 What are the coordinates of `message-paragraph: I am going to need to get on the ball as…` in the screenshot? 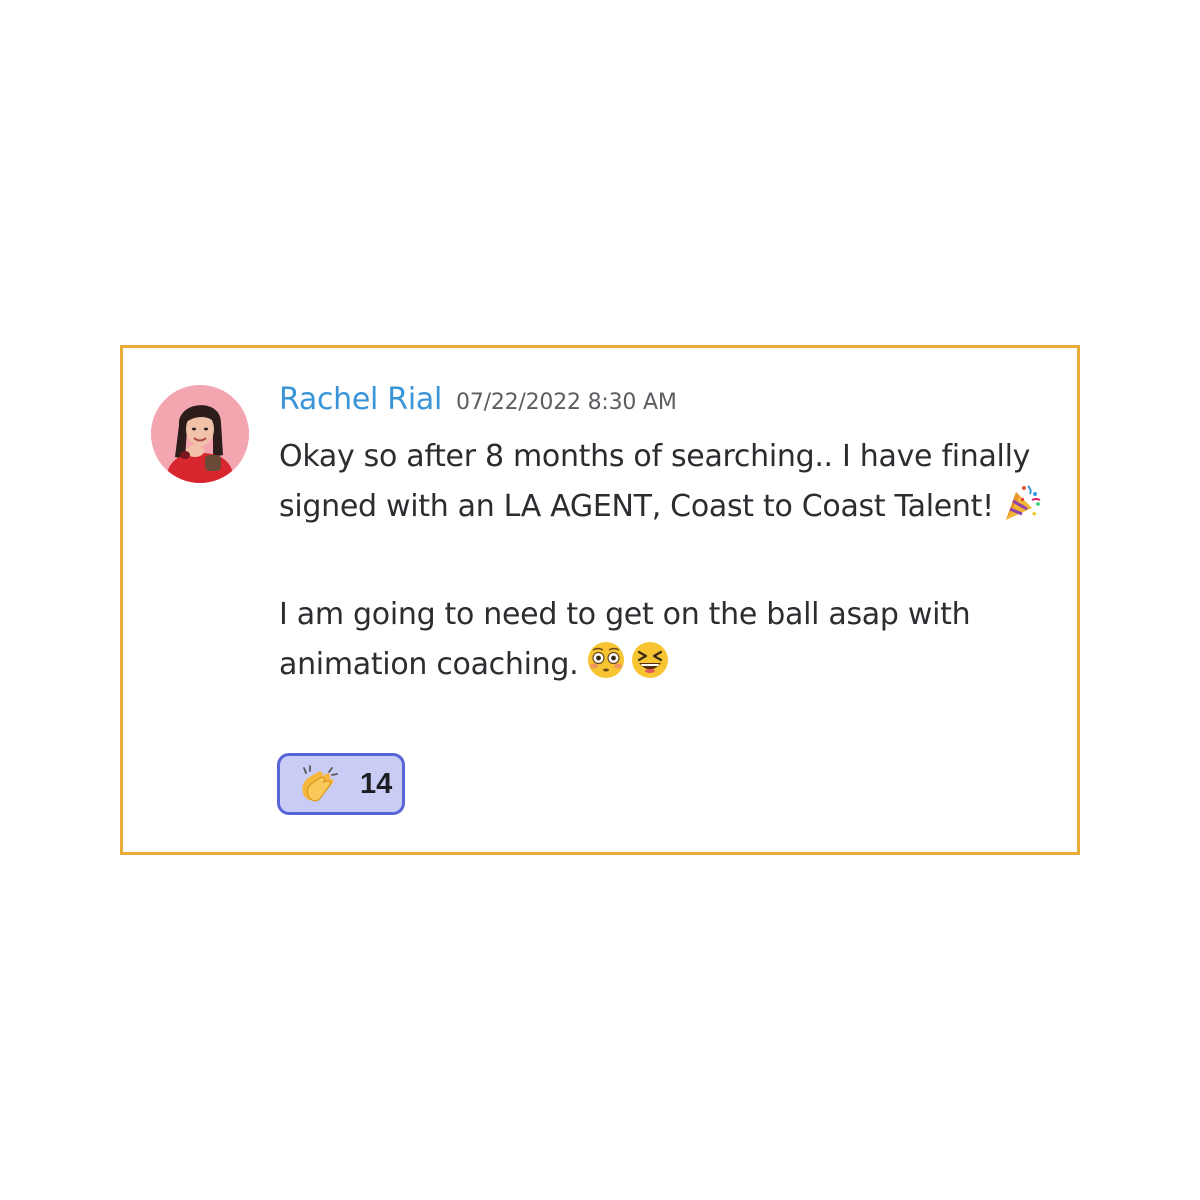 It's located at (664, 643).